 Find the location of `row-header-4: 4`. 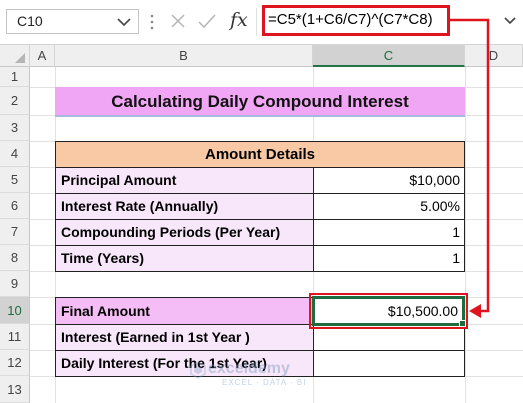

row-header-4: 4 is located at coordinates (15, 154).